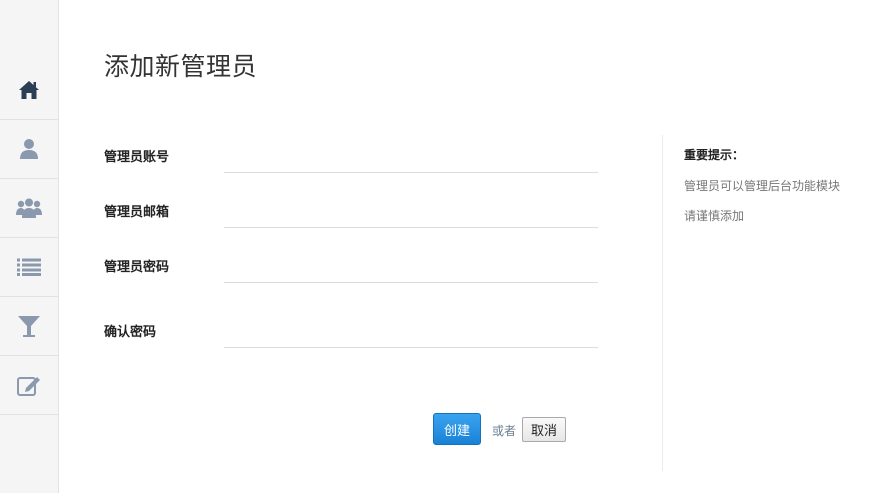 Image resolution: width=888 pixels, height=493 pixels. I want to click on edit-icon, so click(29, 385).